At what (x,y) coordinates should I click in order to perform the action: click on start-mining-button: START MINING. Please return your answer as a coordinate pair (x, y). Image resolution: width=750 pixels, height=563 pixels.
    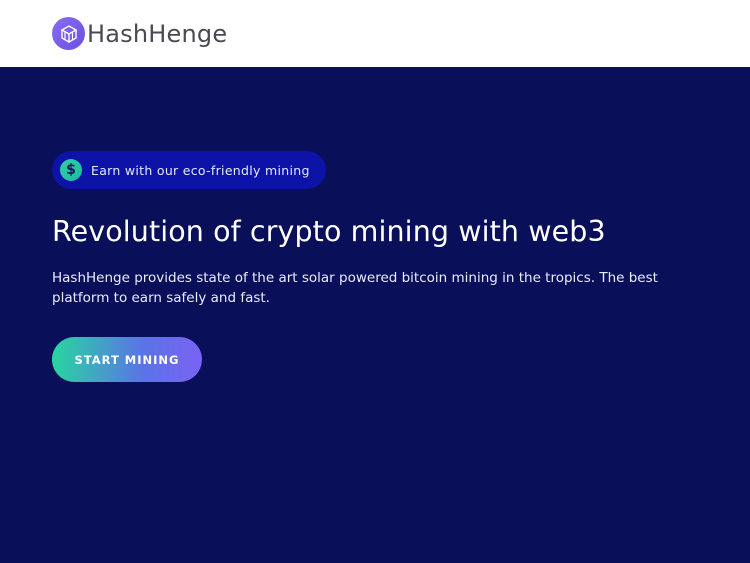
    Looking at the image, I should click on (127, 359).